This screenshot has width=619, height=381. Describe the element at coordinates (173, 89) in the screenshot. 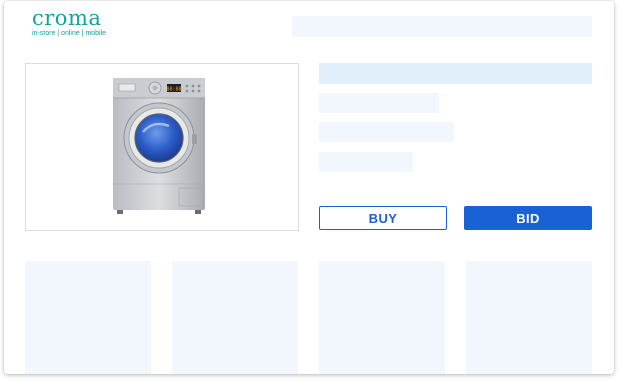

I see `control-display: 88:88` at that location.